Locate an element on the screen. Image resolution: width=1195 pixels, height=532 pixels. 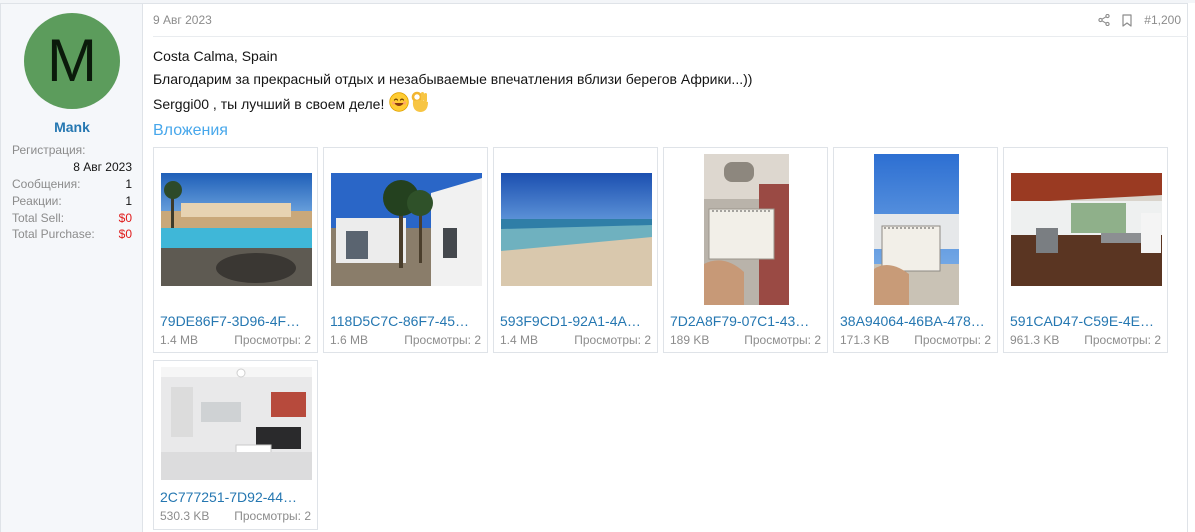
terrace-photo-image is located at coordinates (1086, 229).